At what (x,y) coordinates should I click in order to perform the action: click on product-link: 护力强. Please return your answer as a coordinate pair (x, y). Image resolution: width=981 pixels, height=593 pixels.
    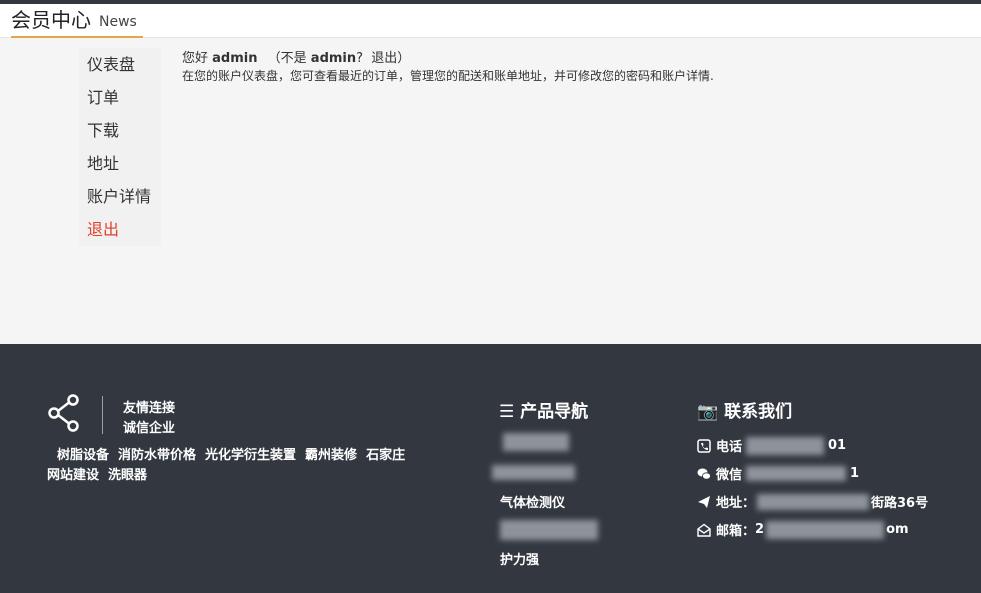
    Looking at the image, I should click on (519, 558).